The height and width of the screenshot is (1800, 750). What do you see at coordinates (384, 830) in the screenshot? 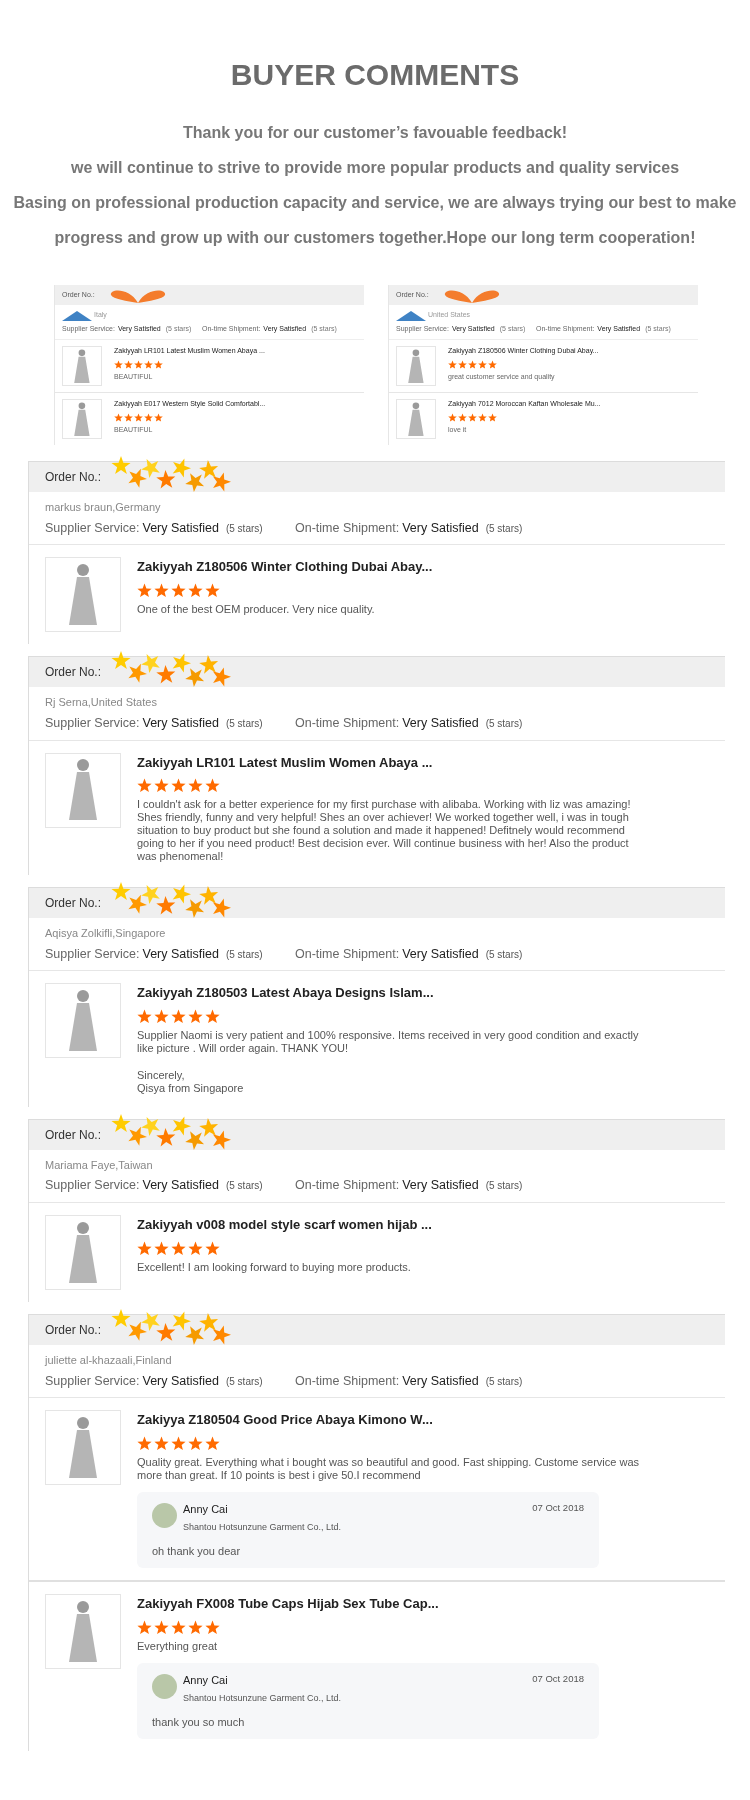
I see `review-comment: I couldn't ask for a better experience for my first purchase with alibaba. Working with liz was amazing! Shes friendly, funny and very helpful! Shes an over achiever! We worked together well, i was in tough situation to buy product but she found a solution and made it happened! Defitnely would recommend going to her if you need product! Best decision ever. Will continue business with her! Also the product was phenomenal!` at bounding box center [384, 830].